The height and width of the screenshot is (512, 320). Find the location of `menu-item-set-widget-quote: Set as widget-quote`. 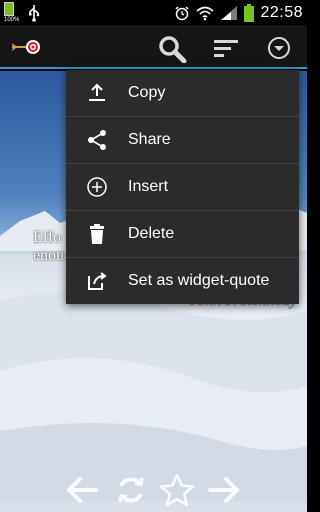

menu-item-set-widget-quote: Set as widget-quote is located at coordinates (182, 281).